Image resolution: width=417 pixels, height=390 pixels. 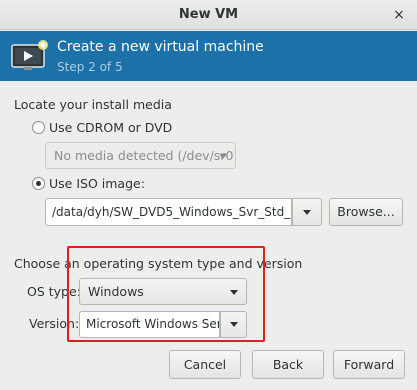 I want to click on monitor-play-icon, so click(x=29, y=55).